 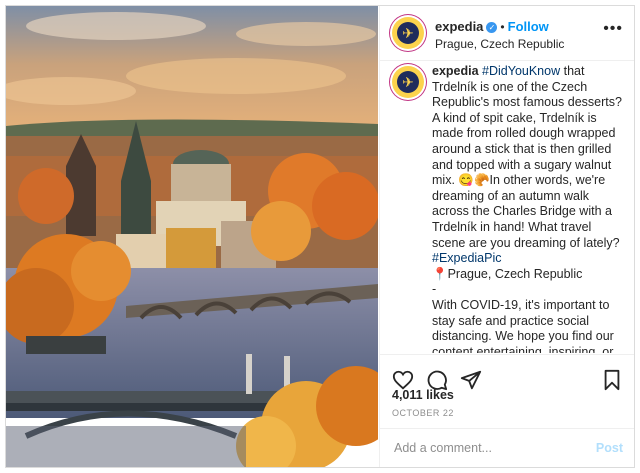 What do you see at coordinates (423, 413) in the screenshot?
I see `post-date: OCTOBER 22` at bounding box center [423, 413].